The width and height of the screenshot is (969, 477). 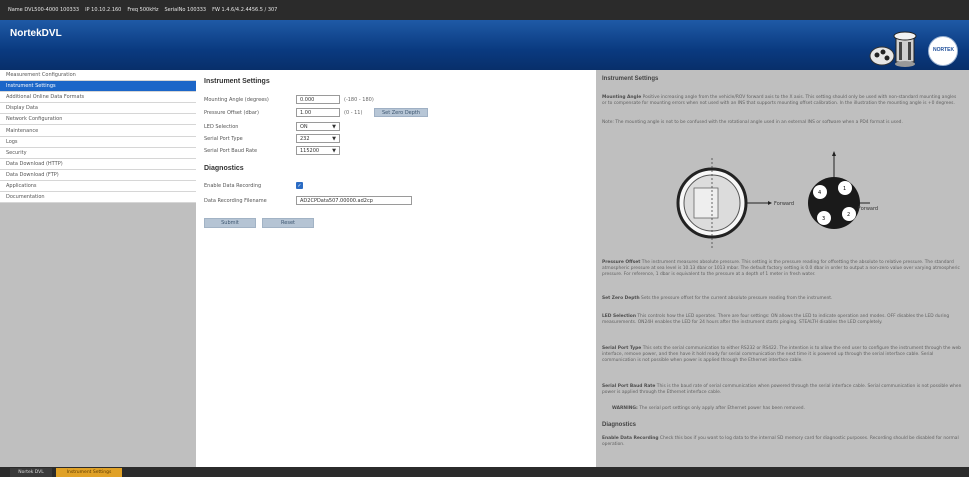 What do you see at coordinates (272, 126) in the screenshot?
I see `led-selection-row: LED Selection ON ▼` at bounding box center [272, 126].